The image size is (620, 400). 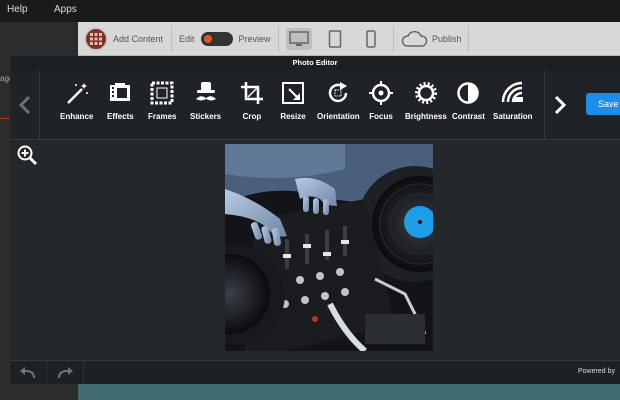 I want to click on tool-label: Effects, so click(x=120, y=116).